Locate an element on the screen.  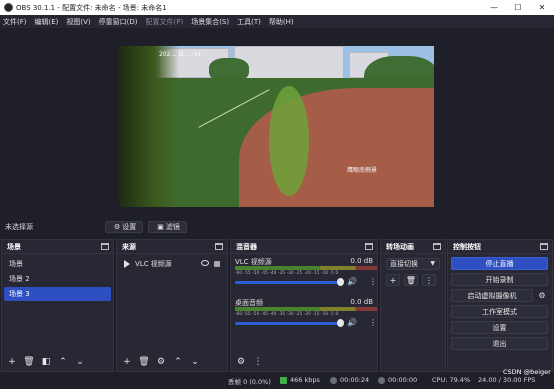
sources-dock: 来源 VLC 视频源 + 🗑 ⚙ ⌃ ⌄ is located at coordinates (172, 305).